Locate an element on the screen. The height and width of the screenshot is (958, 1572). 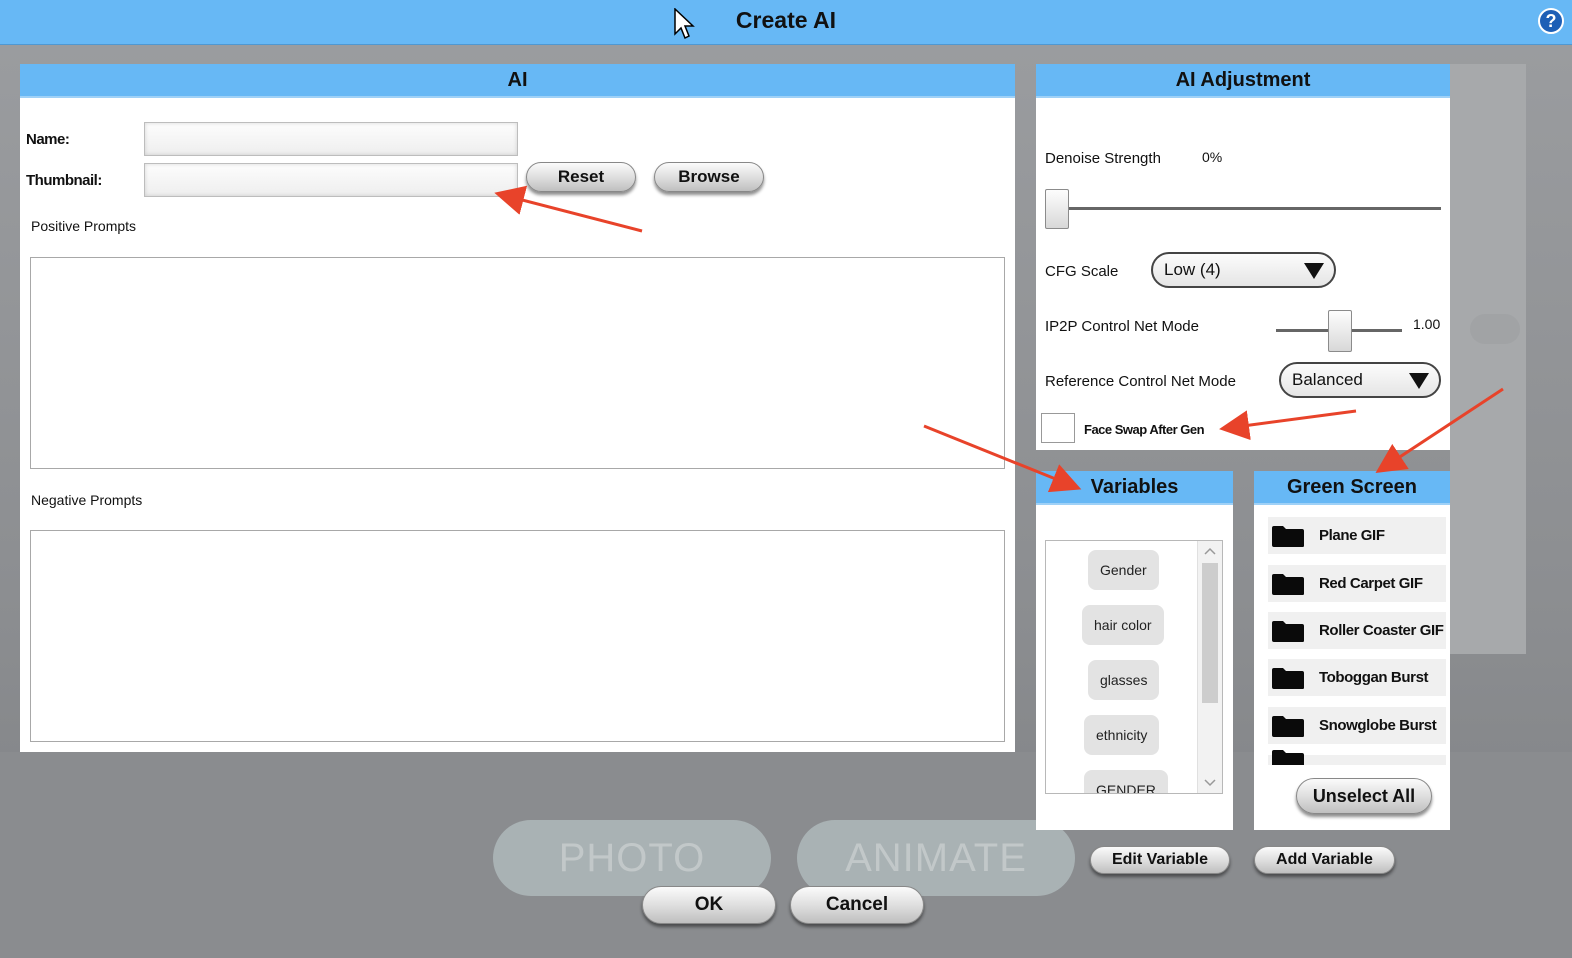
denoise-strength-label: Denoise Strength is located at coordinates (1103, 158).